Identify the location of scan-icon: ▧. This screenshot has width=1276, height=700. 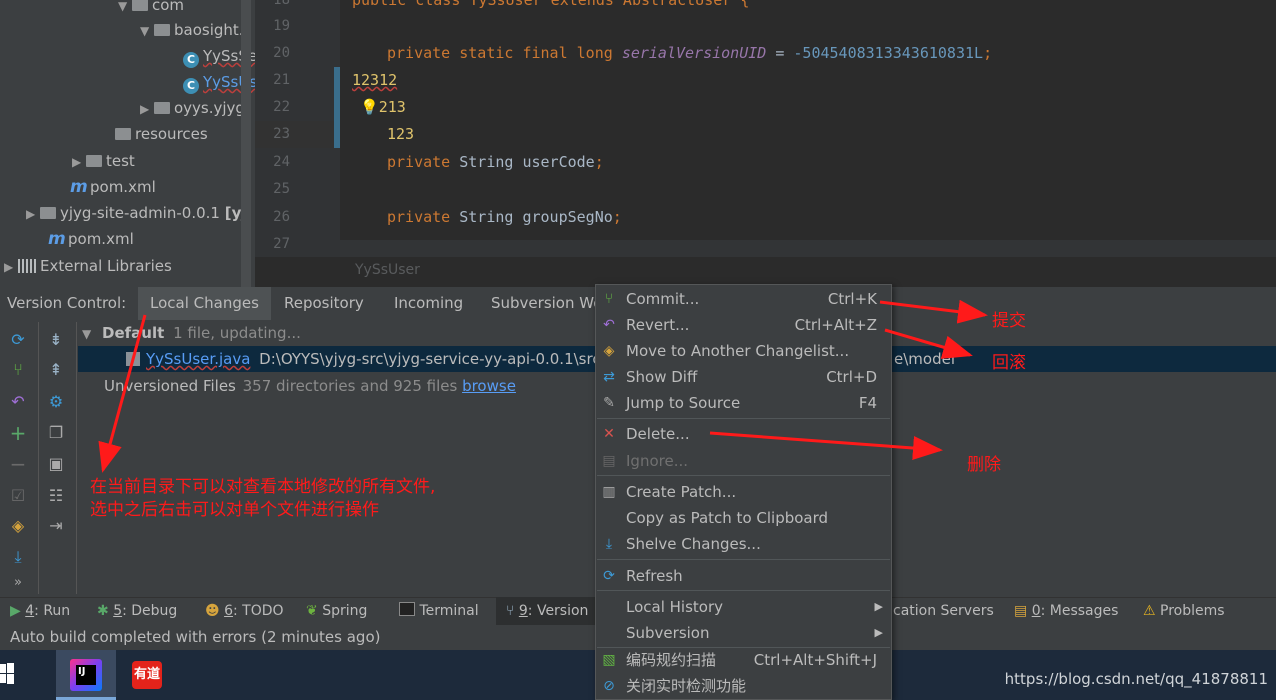
(609, 660).